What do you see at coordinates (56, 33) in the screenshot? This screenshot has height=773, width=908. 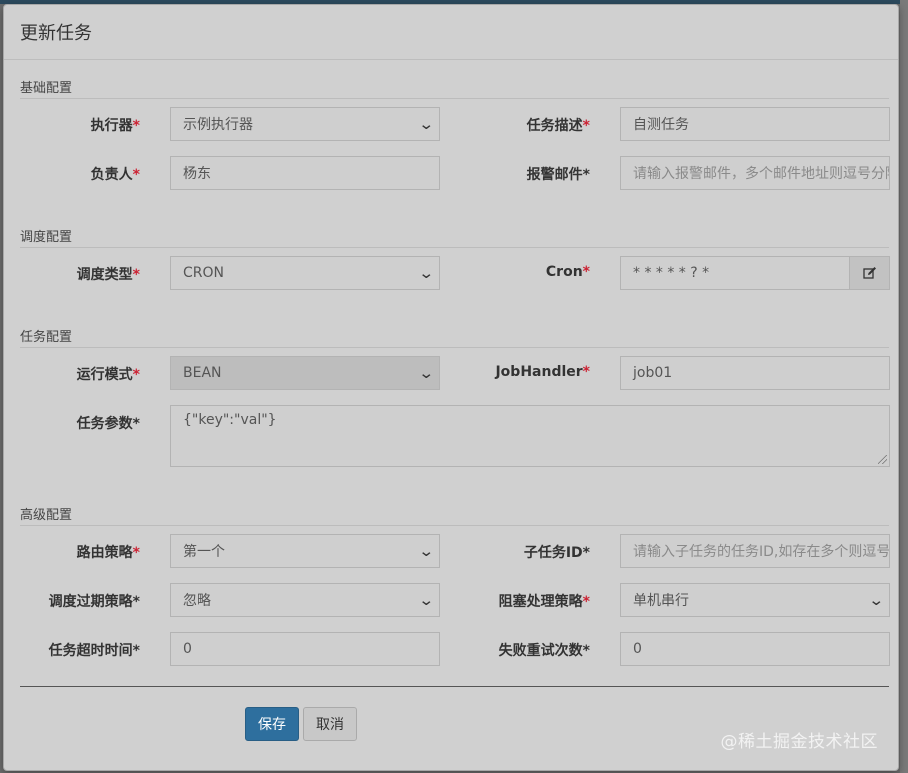 I see `dialog-title: 更新任务` at bounding box center [56, 33].